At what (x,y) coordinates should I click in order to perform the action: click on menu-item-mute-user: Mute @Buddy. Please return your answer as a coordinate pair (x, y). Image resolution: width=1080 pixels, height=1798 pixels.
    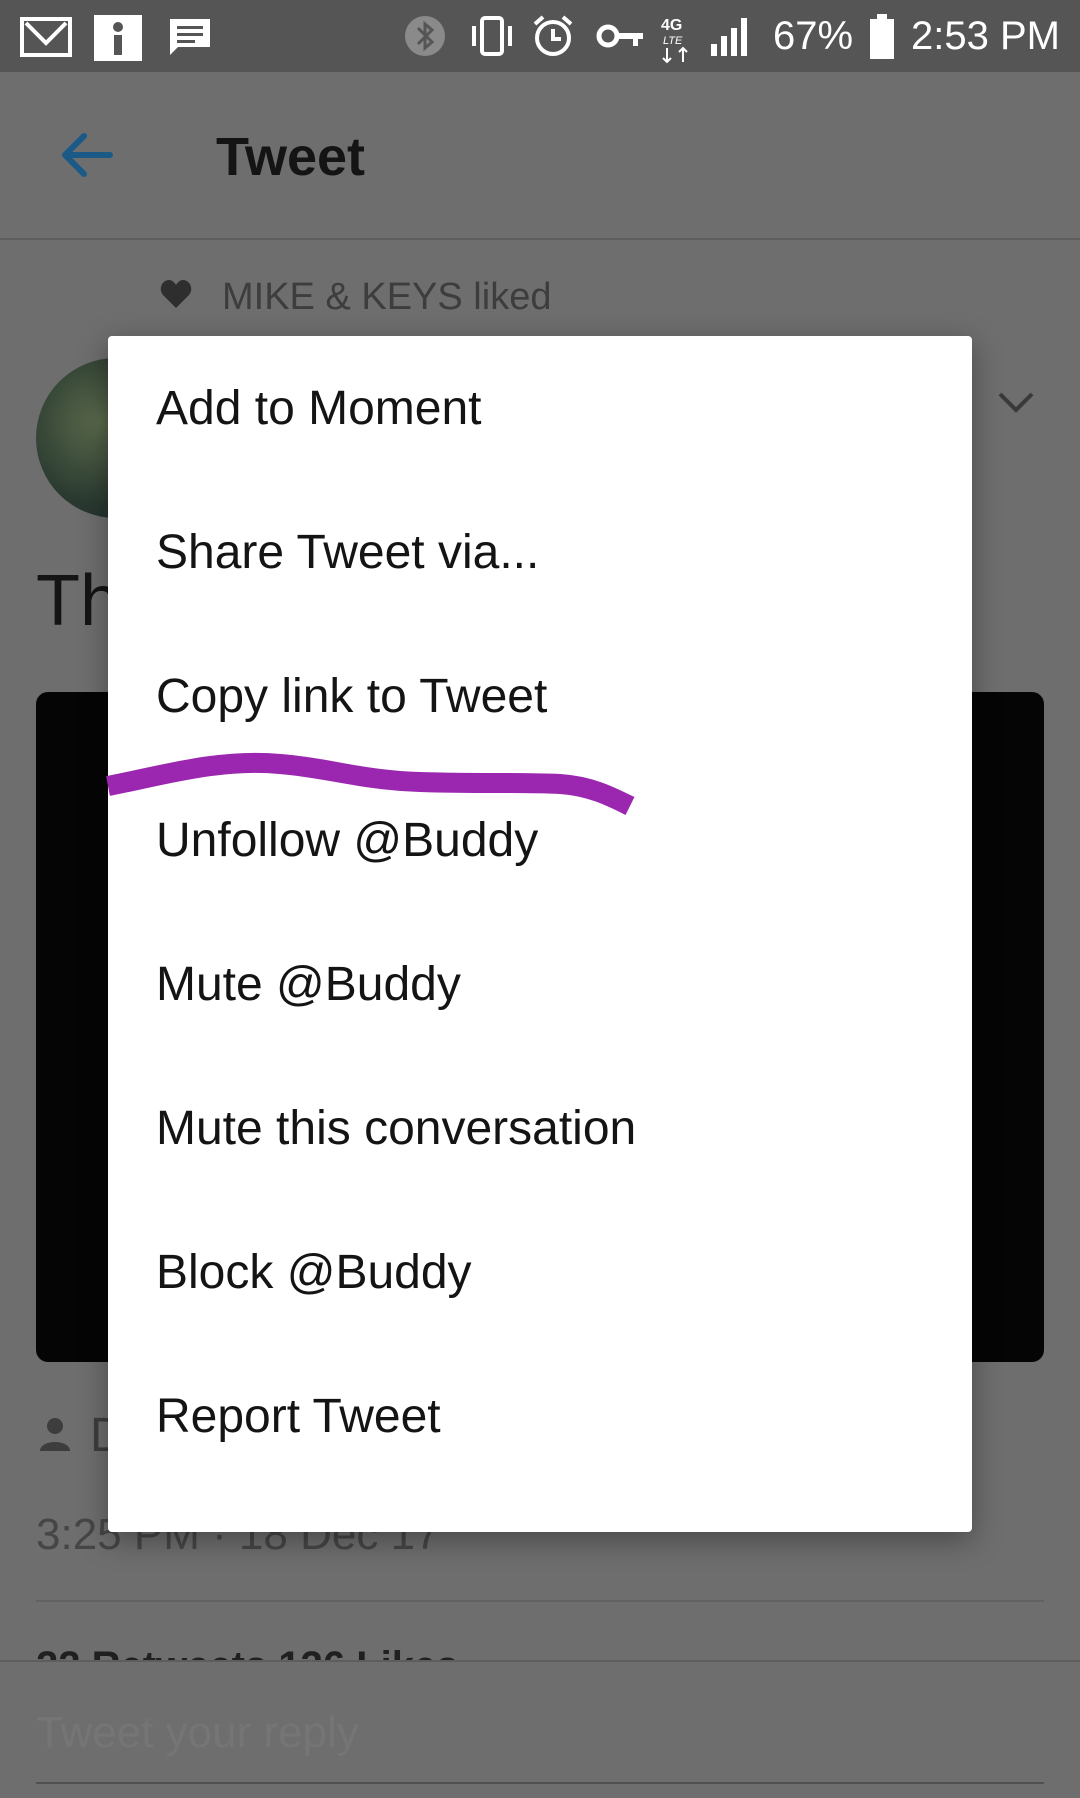
    Looking at the image, I should click on (540, 984).